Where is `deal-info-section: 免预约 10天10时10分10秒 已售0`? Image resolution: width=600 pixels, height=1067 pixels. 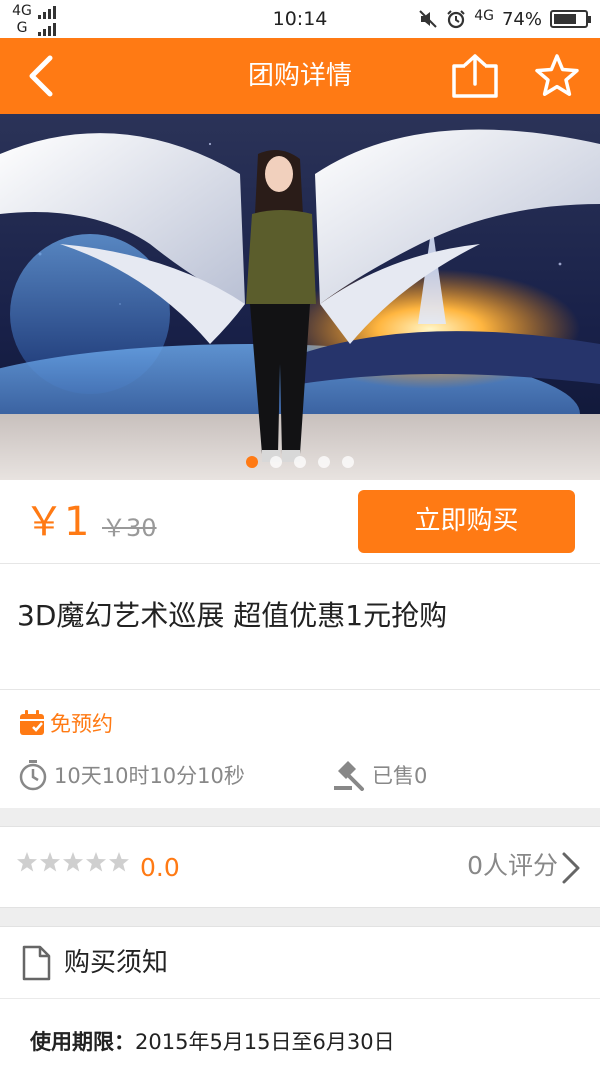
deal-info-section: 免预约 10天10时10分10秒 已售0 is located at coordinates (300, 749).